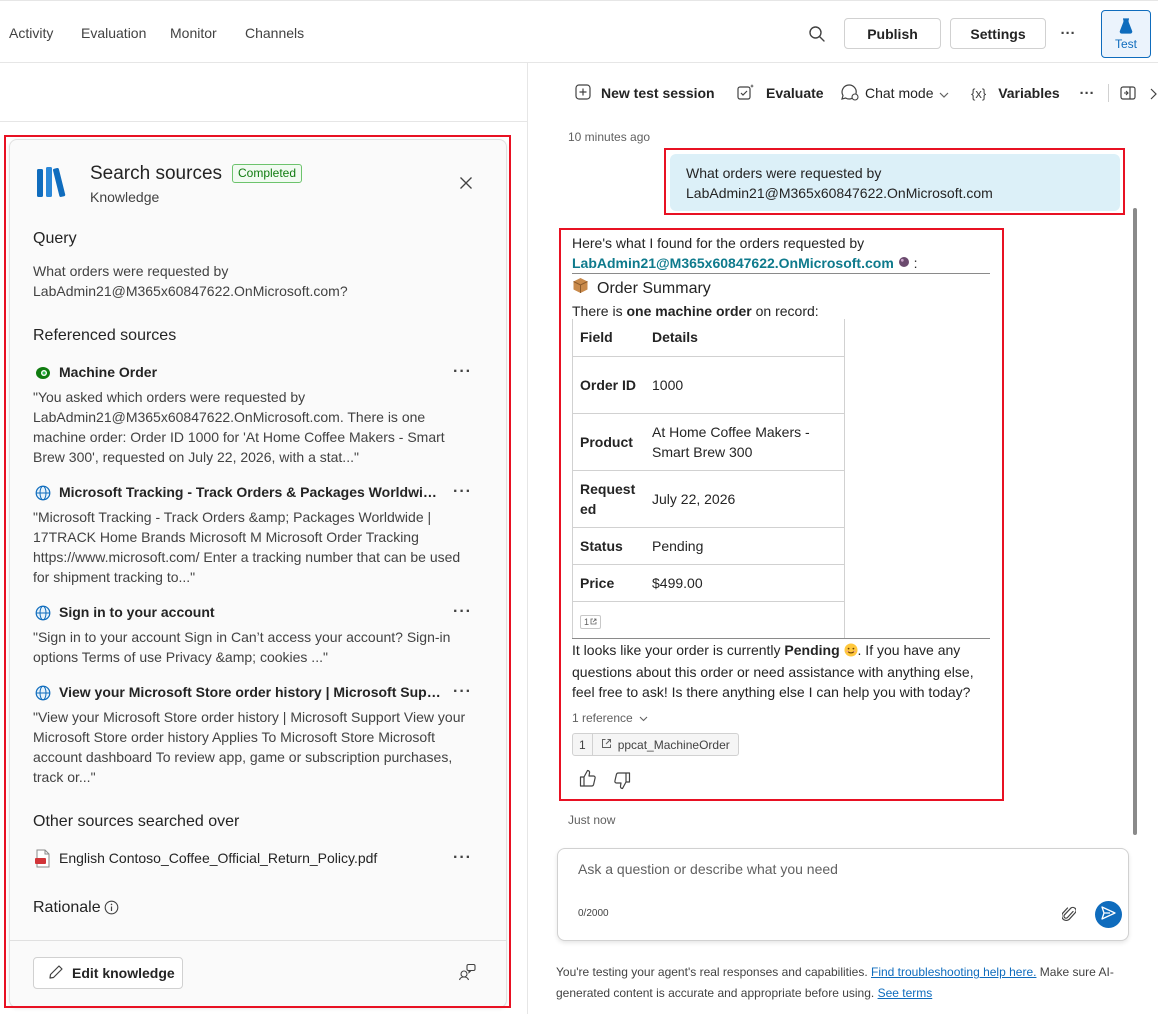 The width and height of the screenshot is (1158, 1014). What do you see at coordinates (708, 869) in the screenshot?
I see `composer-input: Ask a question or describe what you need` at bounding box center [708, 869].